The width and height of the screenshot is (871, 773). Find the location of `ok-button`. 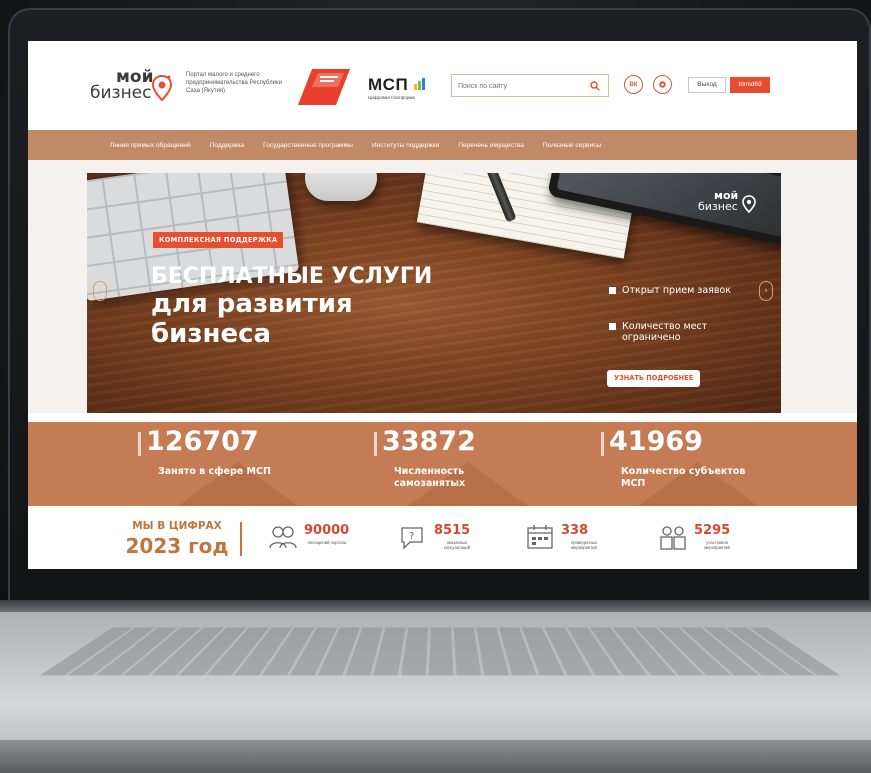

ok-button is located at coordinates (662, 84).